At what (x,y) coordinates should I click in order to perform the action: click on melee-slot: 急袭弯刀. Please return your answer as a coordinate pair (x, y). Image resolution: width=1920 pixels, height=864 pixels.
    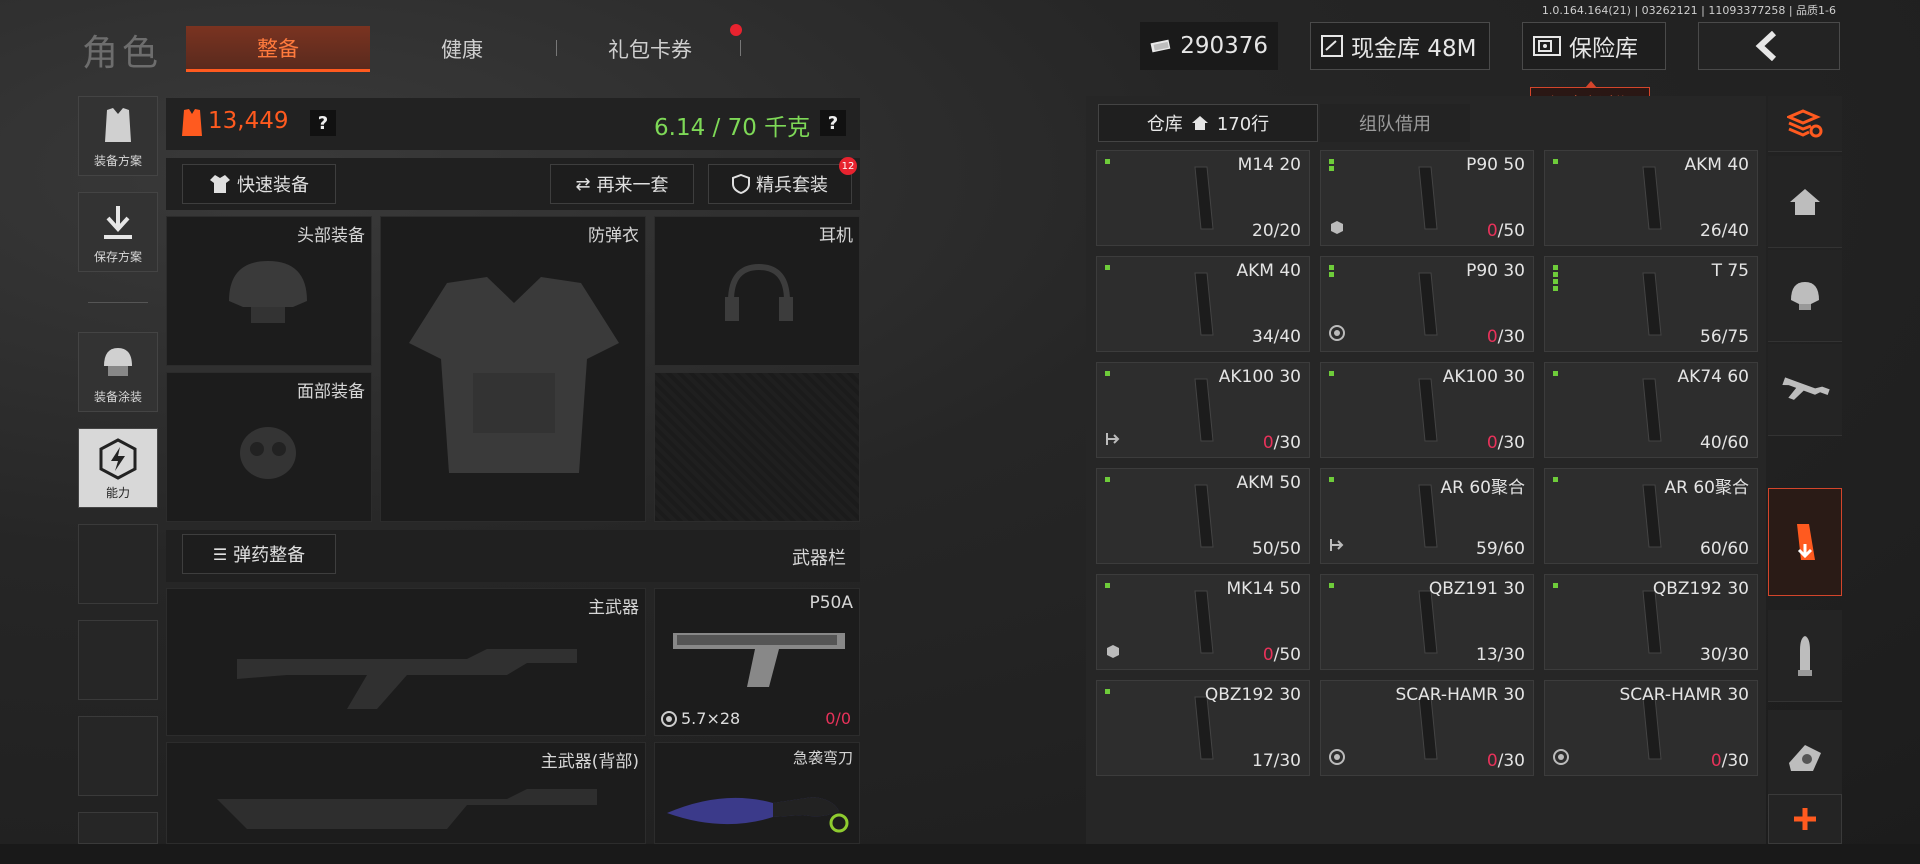
    Looking at the image, I should click on (757, 793).